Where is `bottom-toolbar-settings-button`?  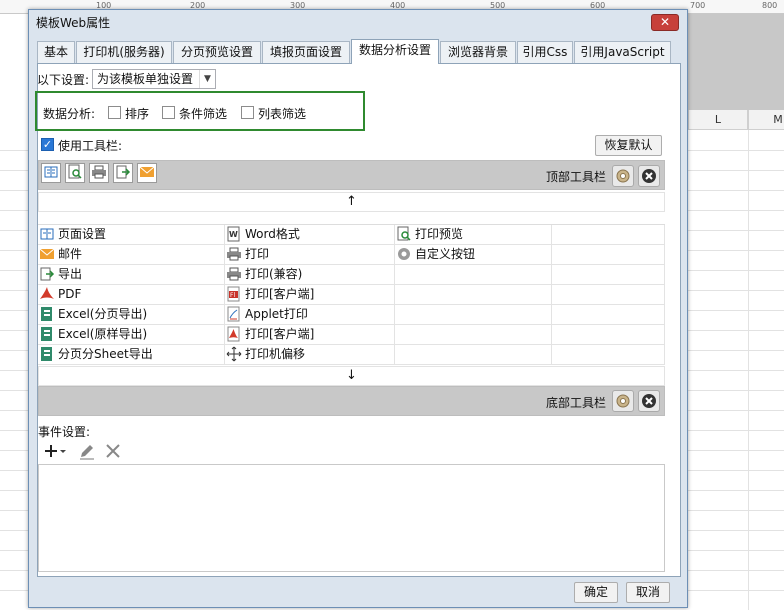
bottom-toolbar-settings-button is located at coordinates (623, 401).